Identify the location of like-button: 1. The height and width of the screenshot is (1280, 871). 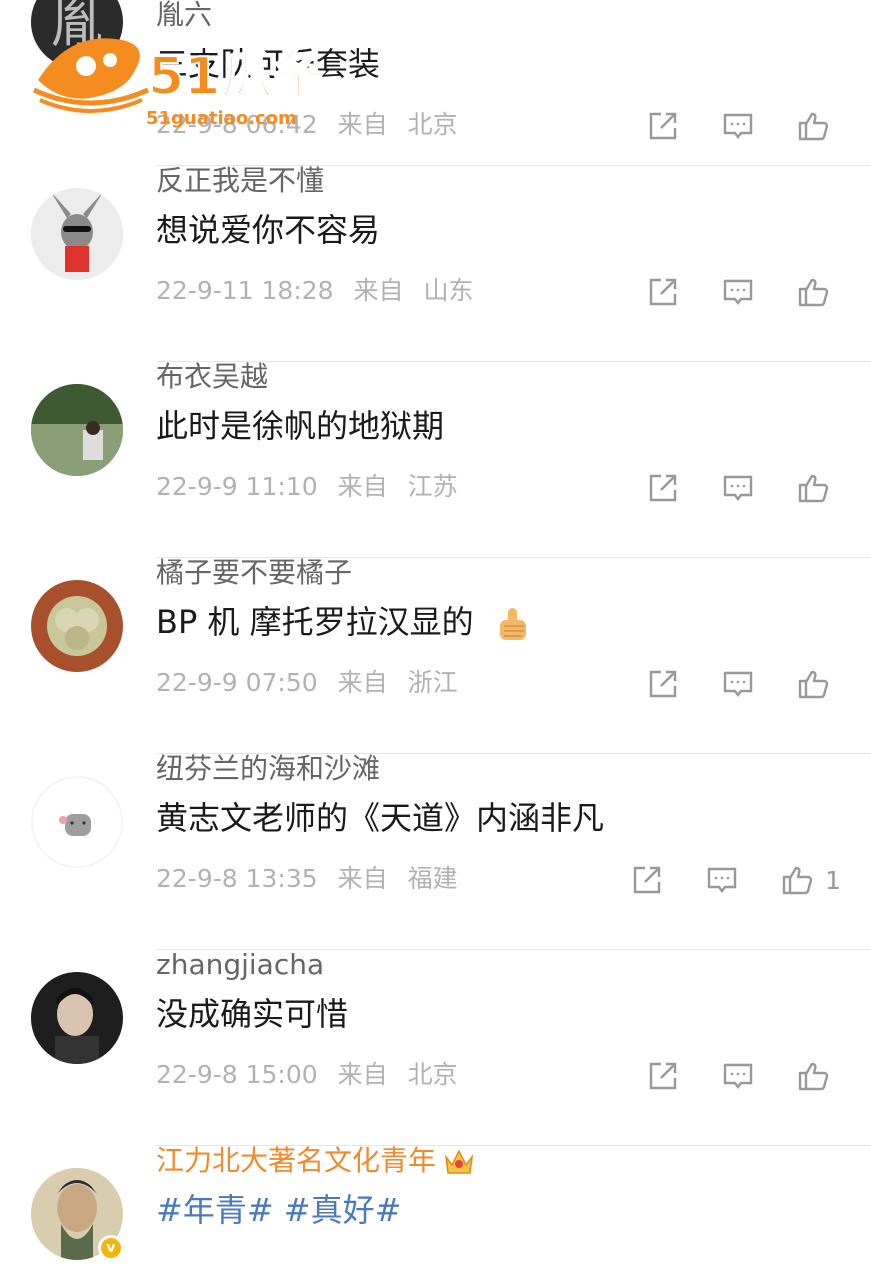
(809, 880).